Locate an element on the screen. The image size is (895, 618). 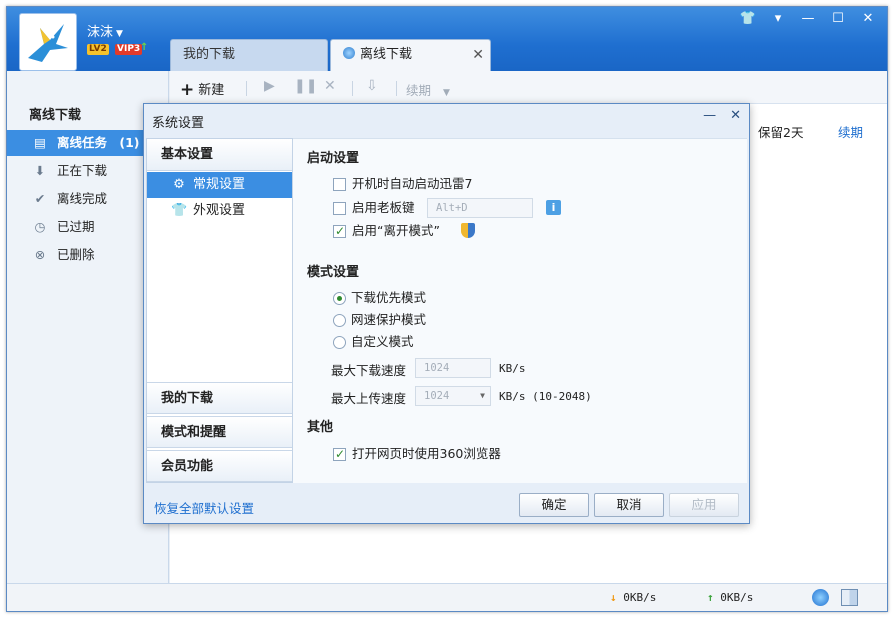
shield-icon is located at coordinates (468, 230).